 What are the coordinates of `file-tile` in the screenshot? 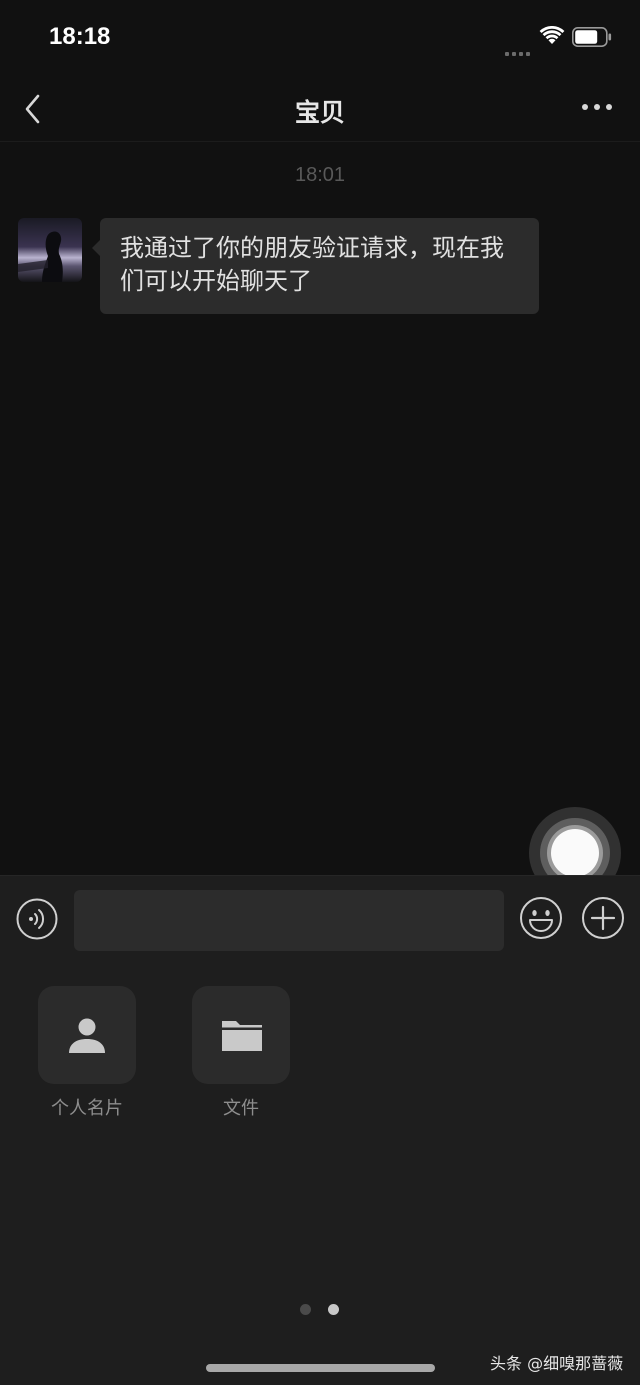 It's located at (241, 1035).